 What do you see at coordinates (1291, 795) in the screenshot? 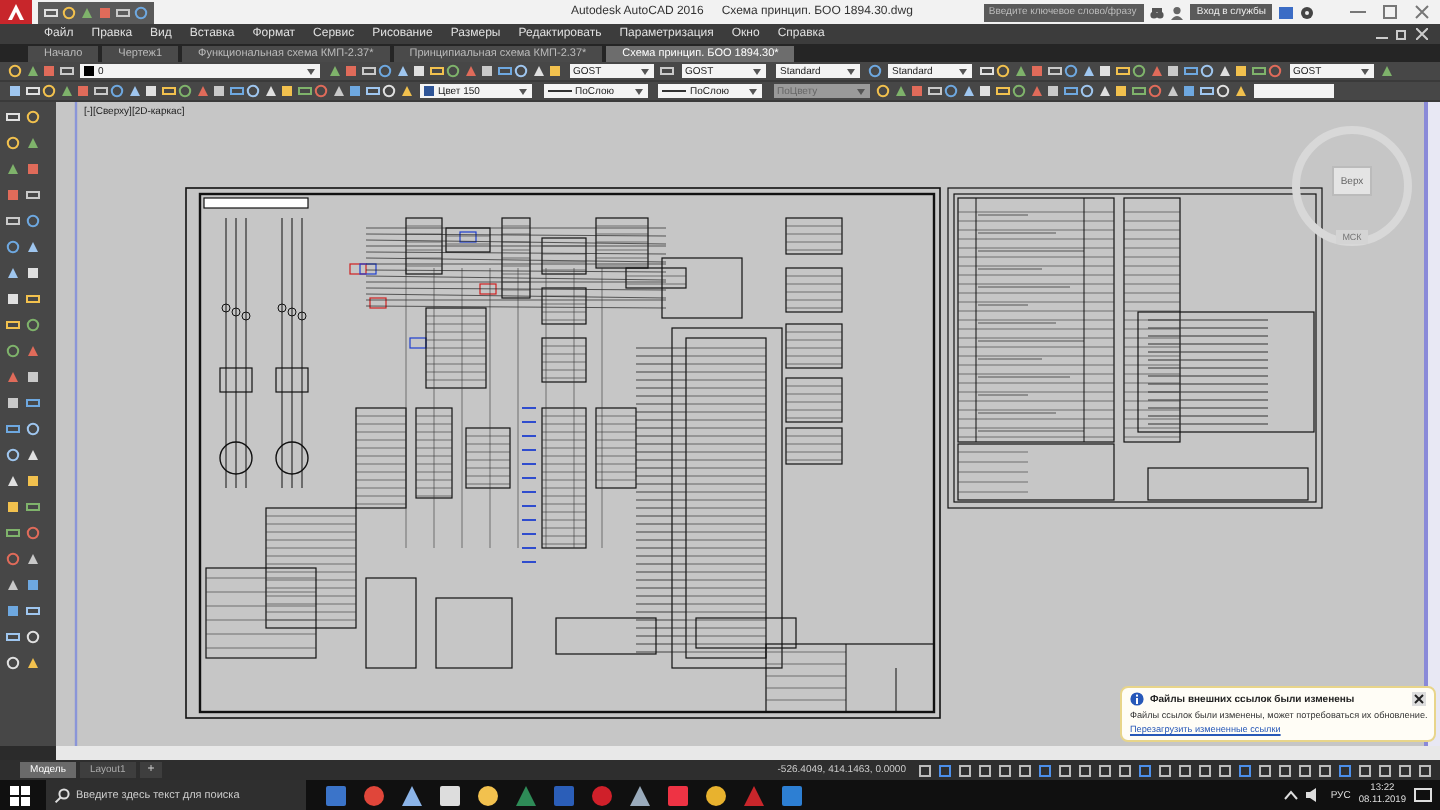
I see `chevron-up-icon` at bounding box center [1291, 795].